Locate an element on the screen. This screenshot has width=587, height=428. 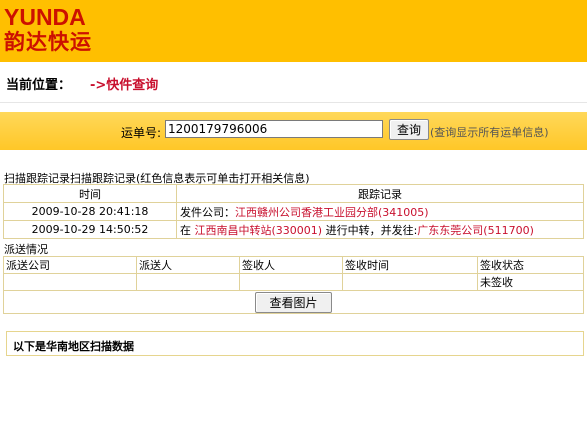
cell-signer is located at coordinates (291, 282).